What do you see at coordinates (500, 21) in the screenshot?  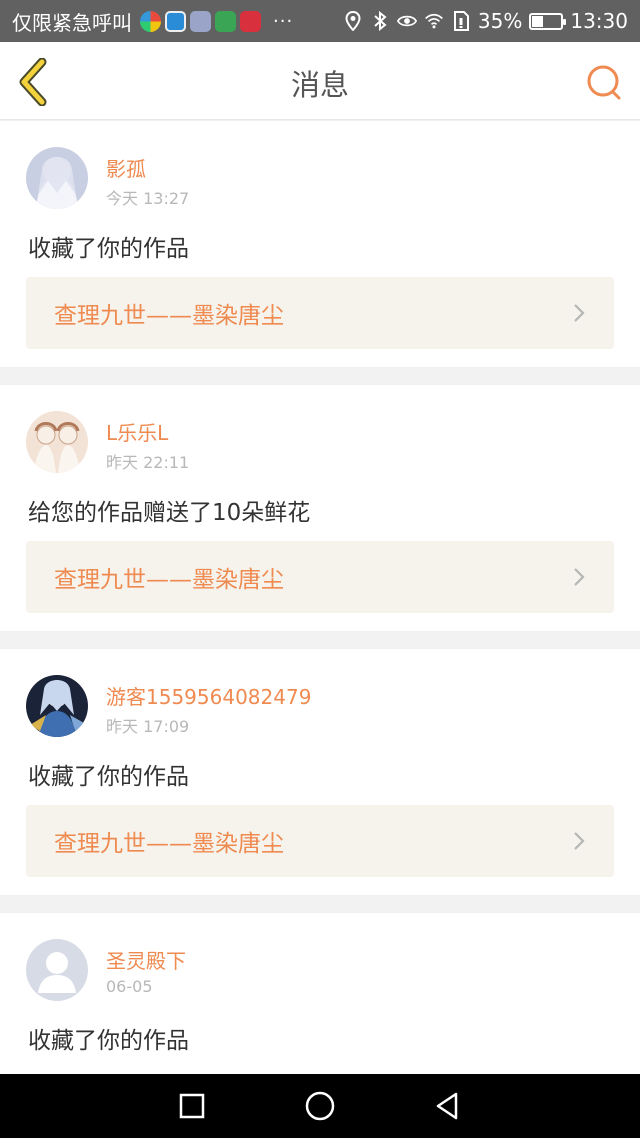 I see `battery-percent: 35%` at bounding box center [500, 21].